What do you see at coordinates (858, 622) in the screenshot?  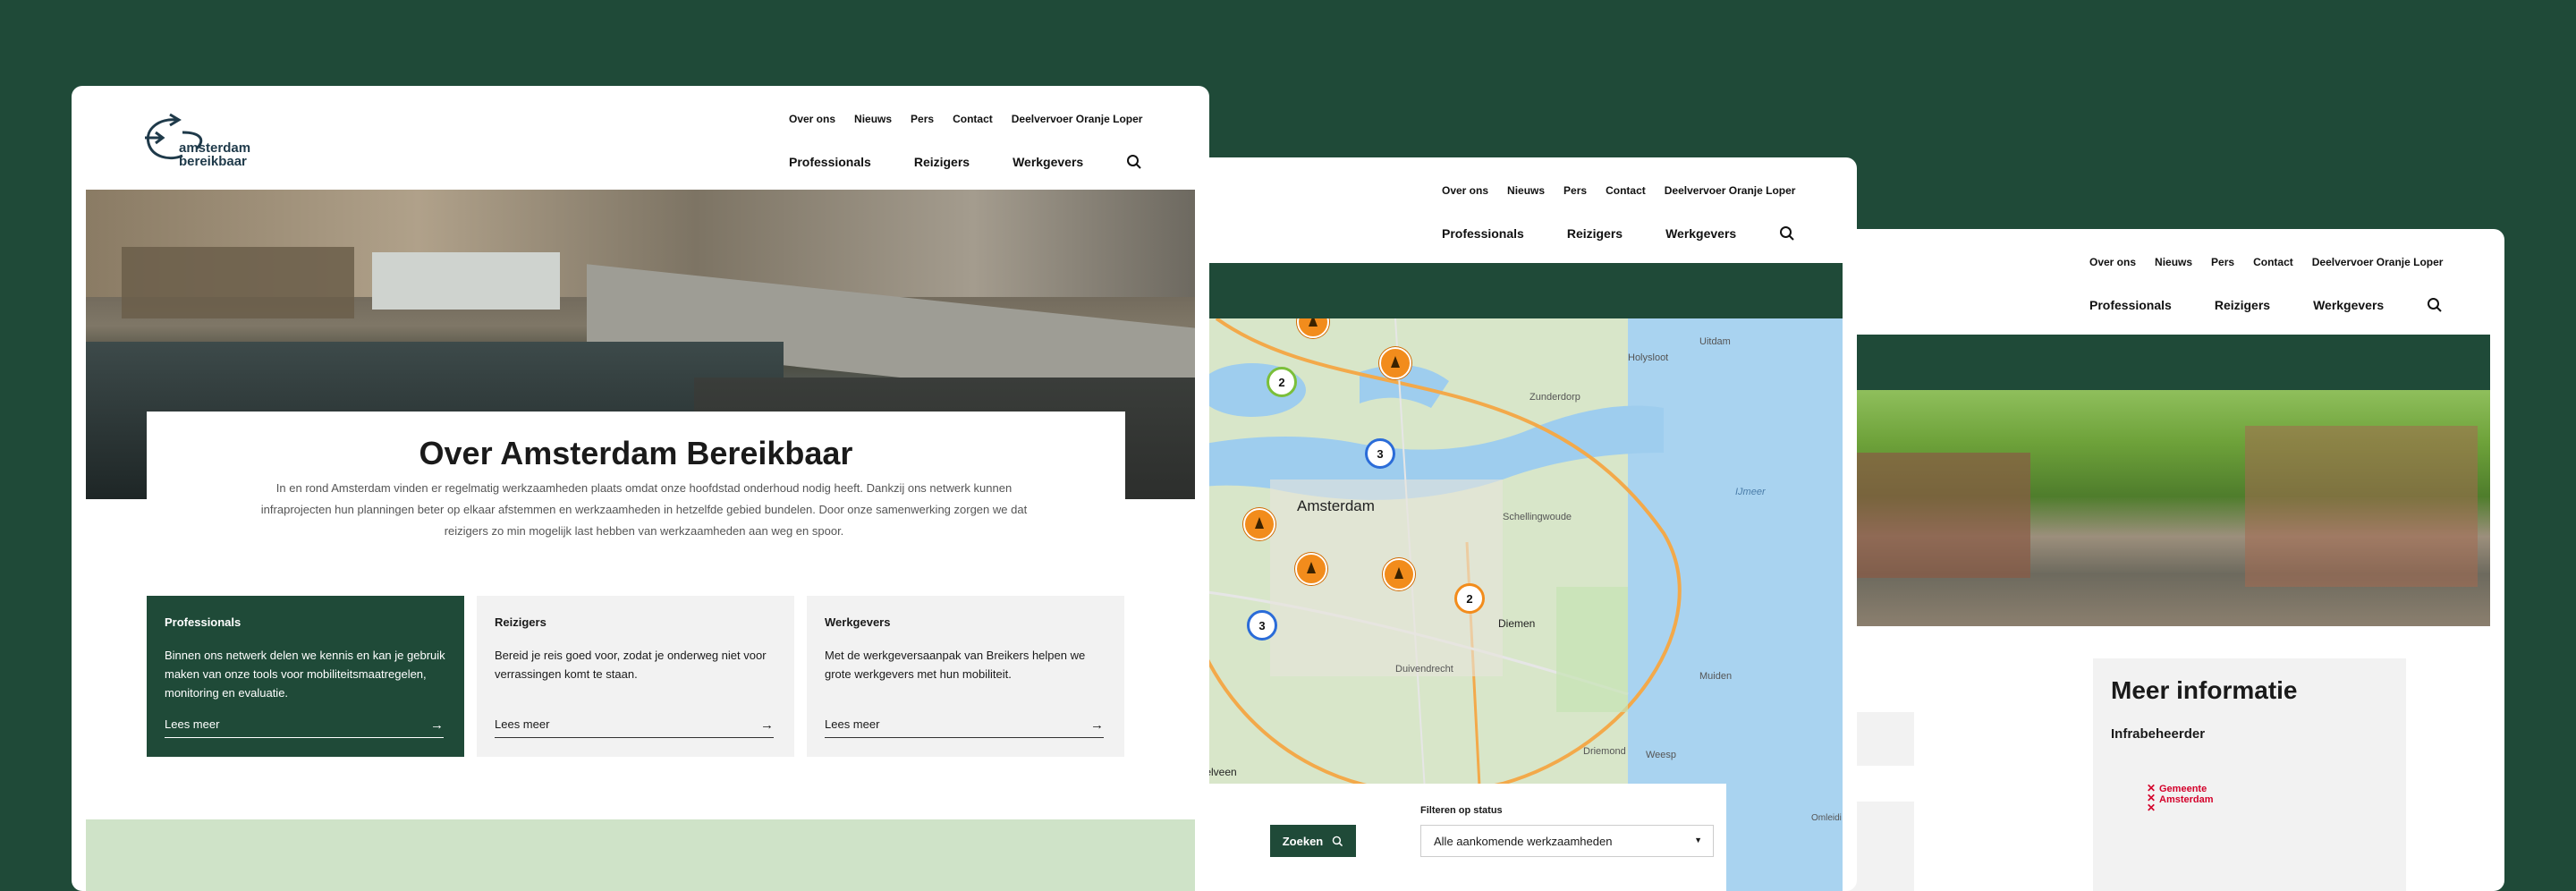 I see `tile-title: Werkgevers` at bounding box center [858, 622].